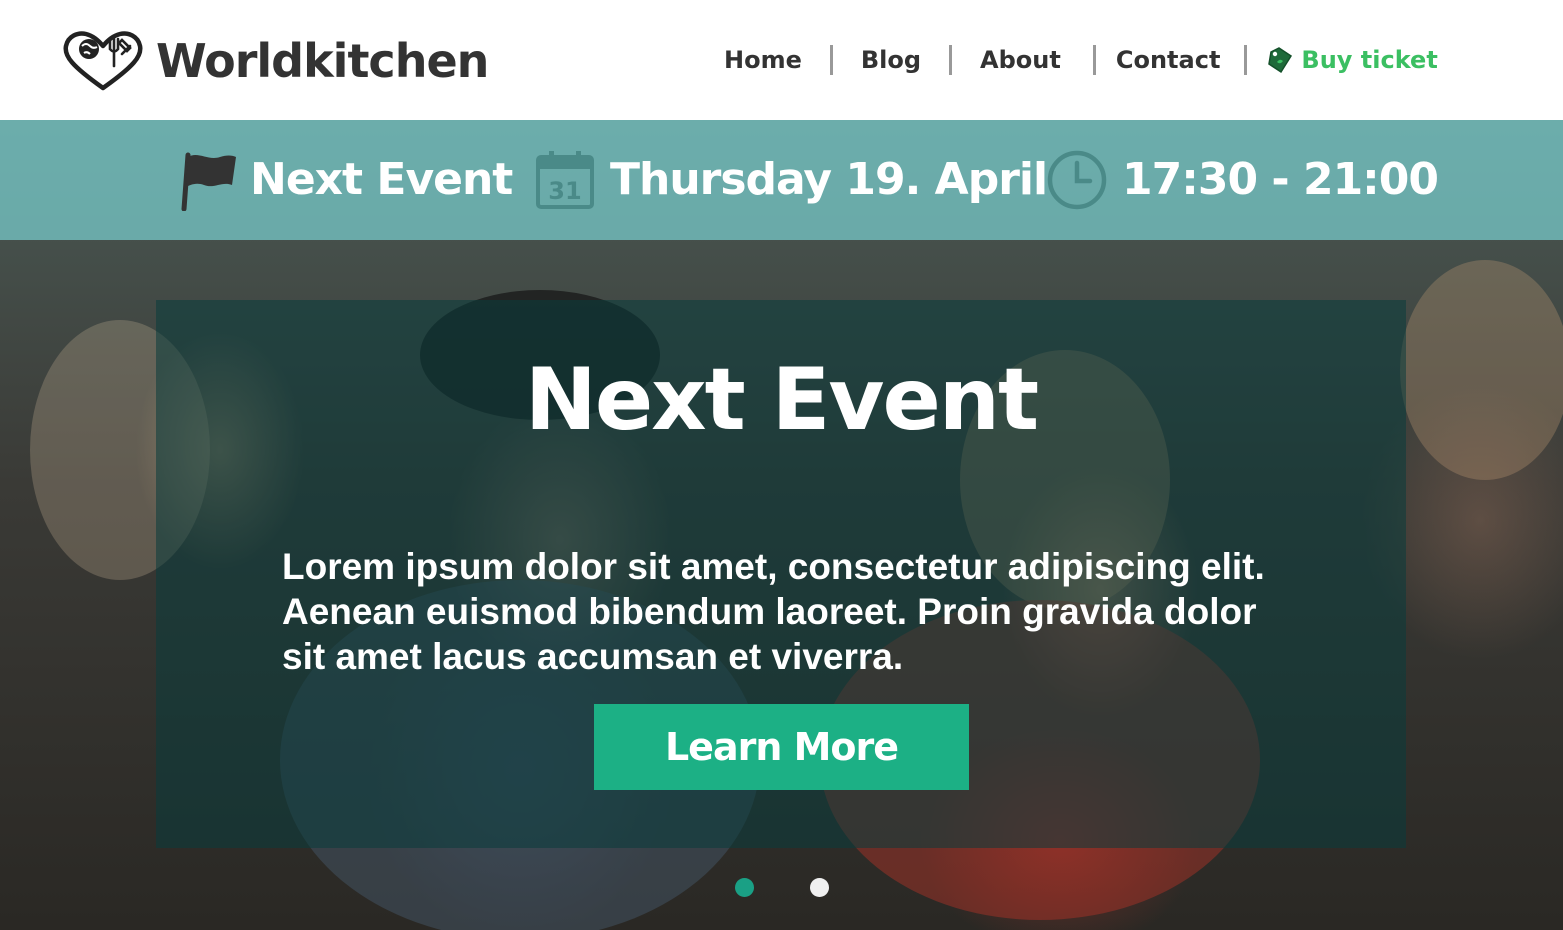 The height and width of the screenshot is (930, 1563). I want to click on flag-icon, so click(208, 181).